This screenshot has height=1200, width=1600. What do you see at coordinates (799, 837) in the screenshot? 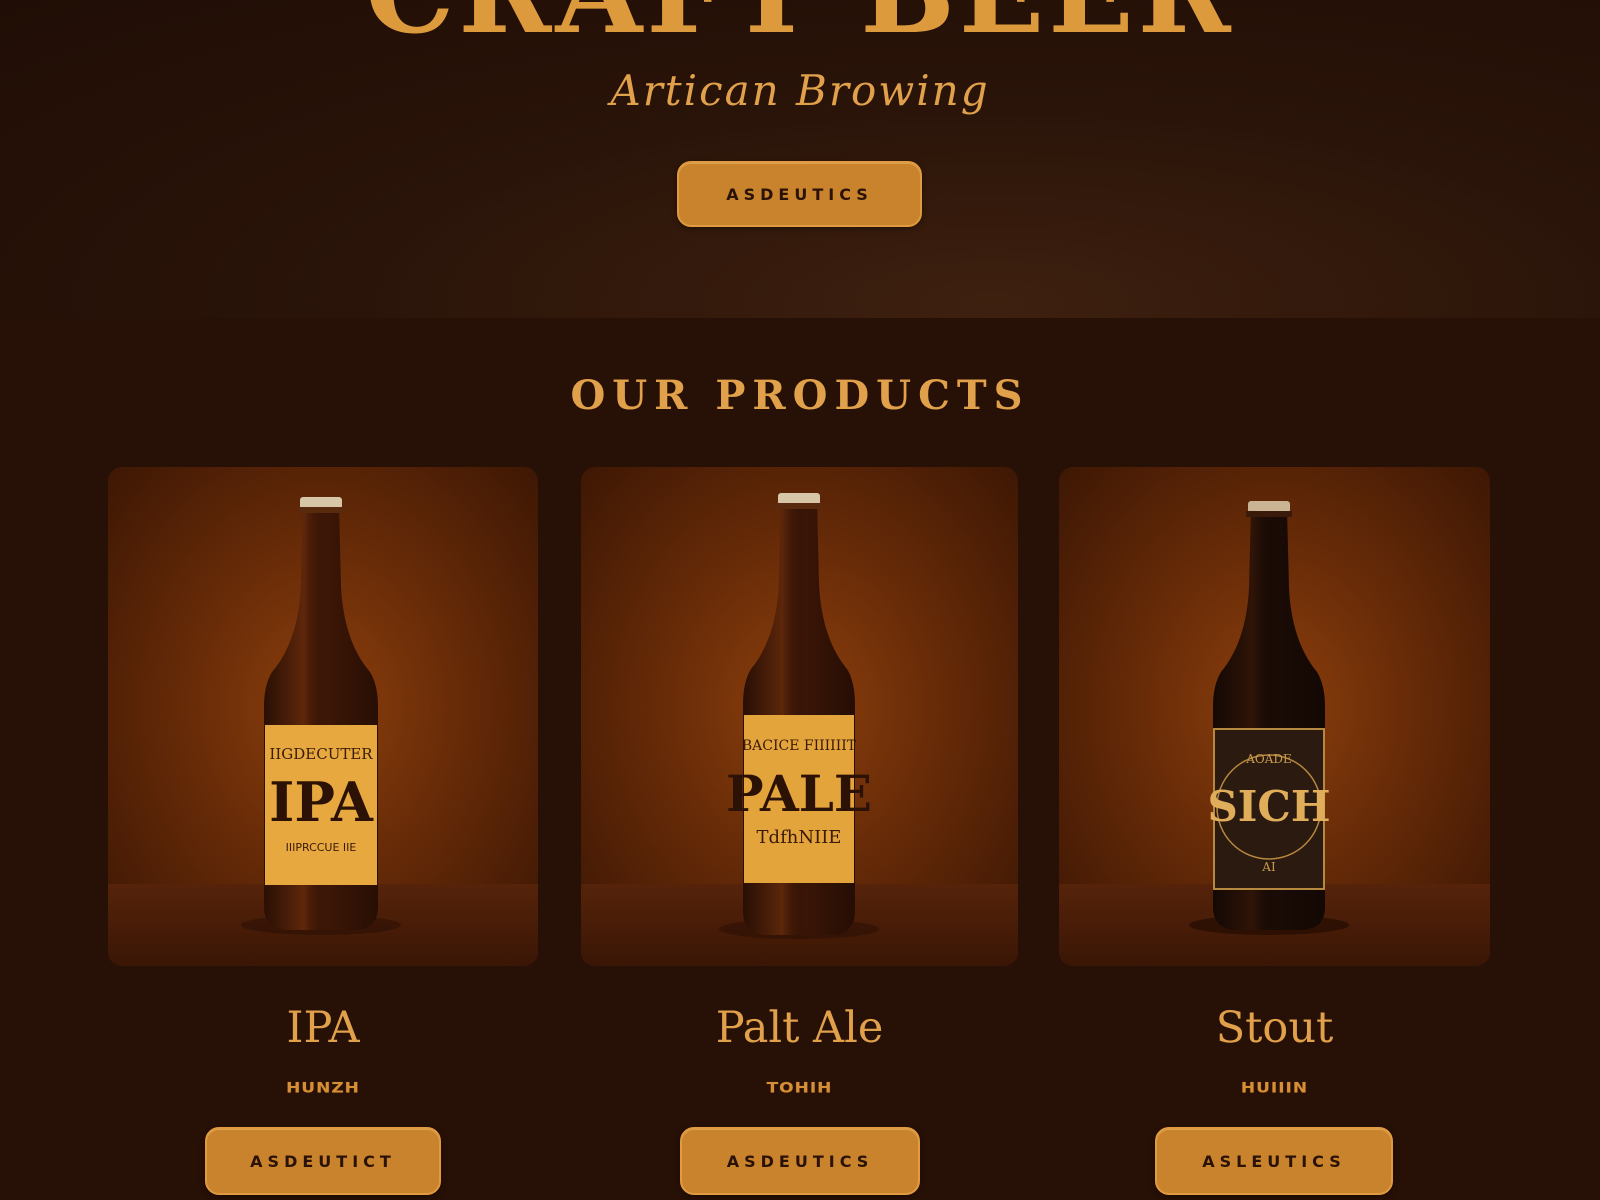
I see `pale-ale-label-bottom: TdfhNIIE` at bounding box center [799, 837].